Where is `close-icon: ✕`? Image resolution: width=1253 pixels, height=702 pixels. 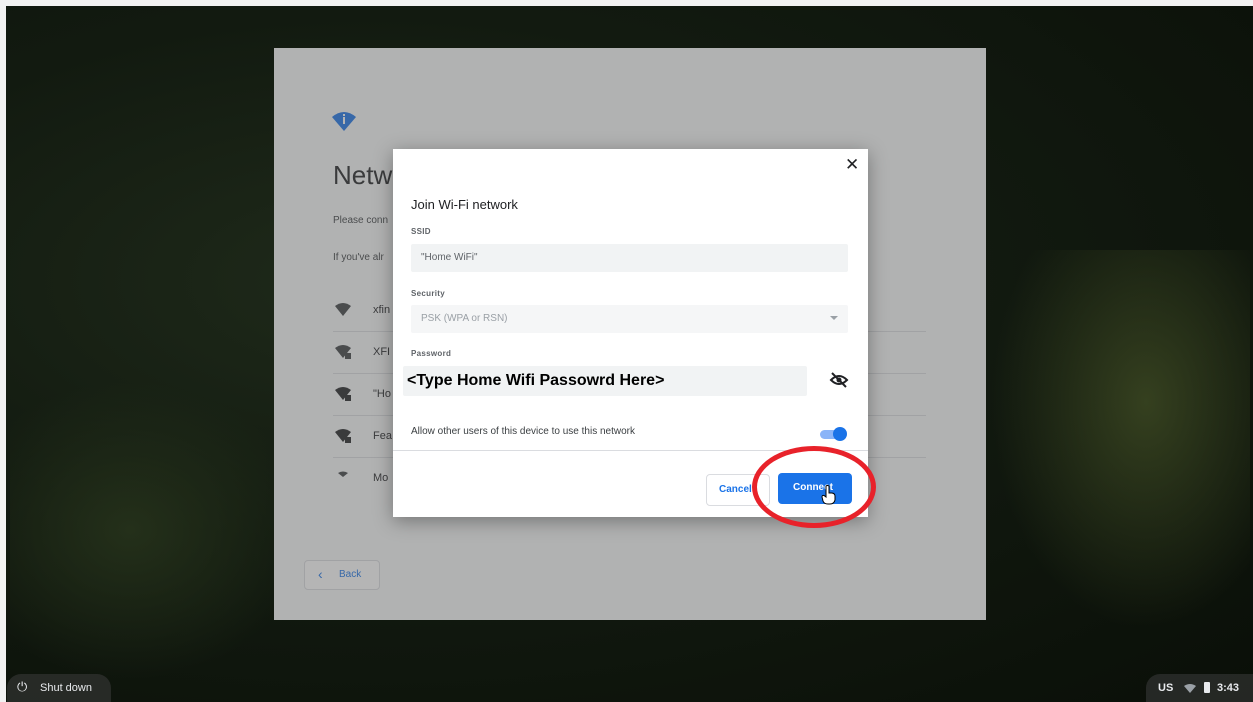 close-icon: ✕ is located at coordinates (852, 165).